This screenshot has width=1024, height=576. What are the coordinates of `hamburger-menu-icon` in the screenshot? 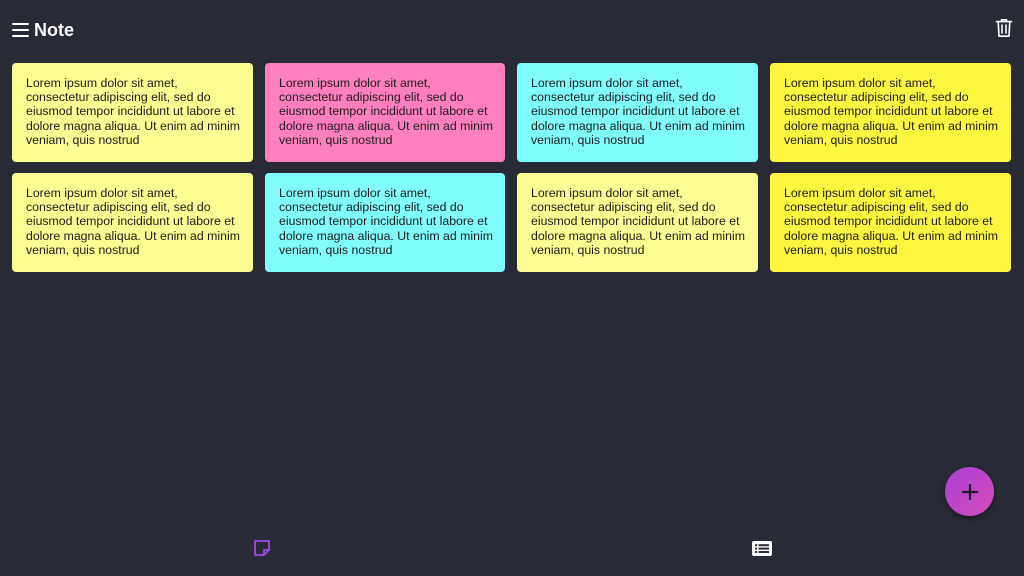 It's located at (20, 30).